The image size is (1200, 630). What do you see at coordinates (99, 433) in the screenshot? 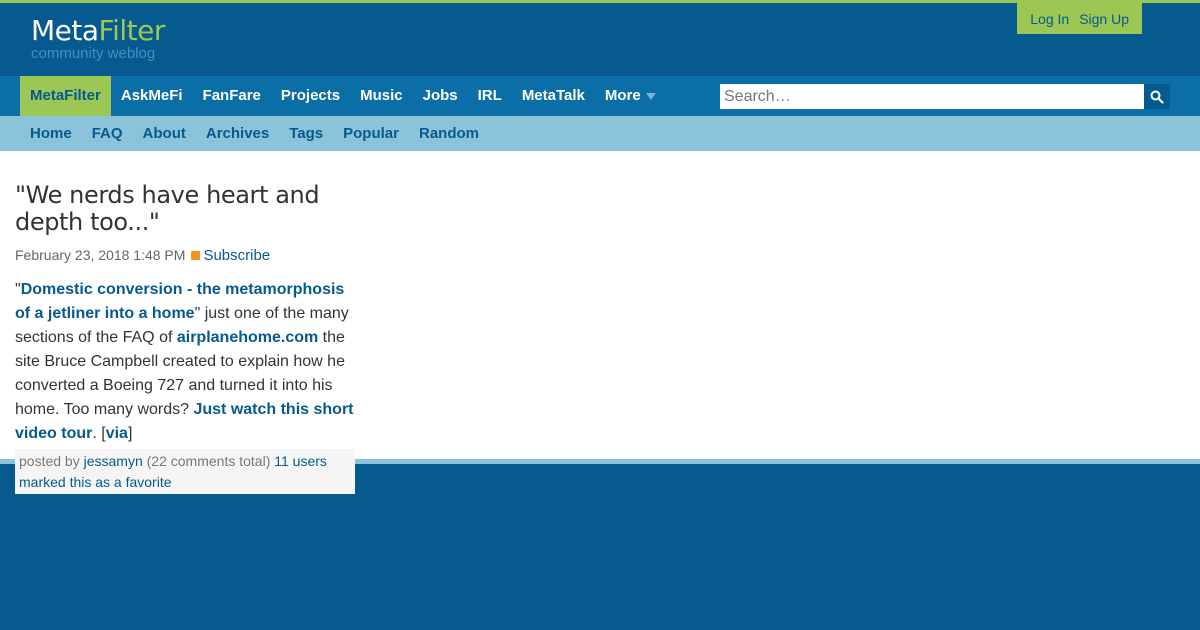
I see `post-text: . [` at bounding box center [99, 433].